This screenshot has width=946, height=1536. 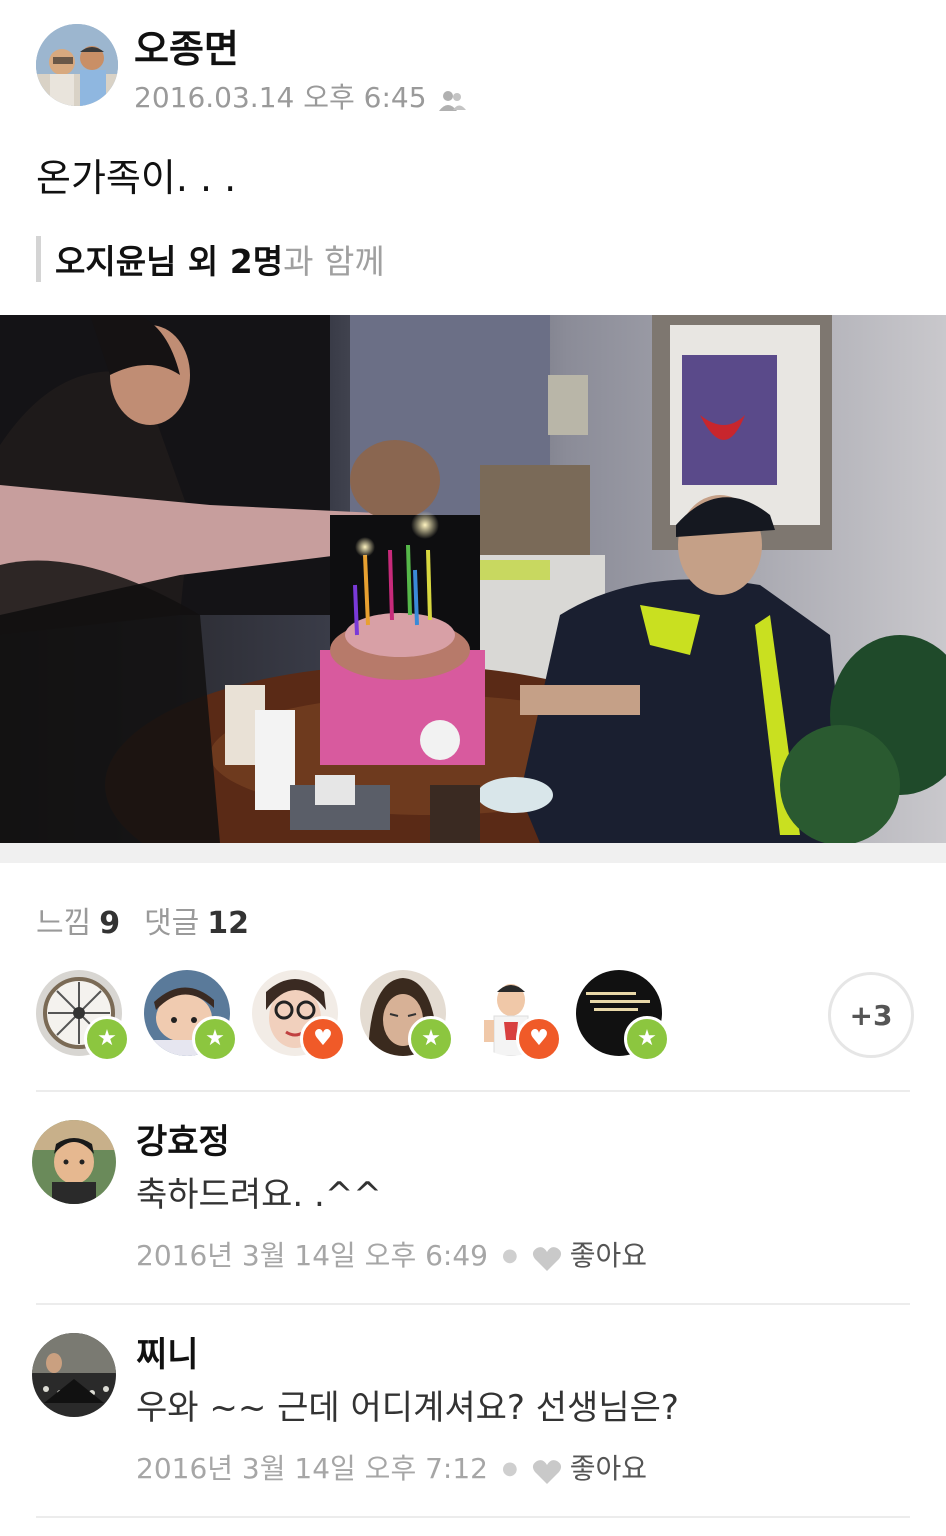 I want to click on post-stats: 느낌 9 댓글 12, so click(x=142, y=924).